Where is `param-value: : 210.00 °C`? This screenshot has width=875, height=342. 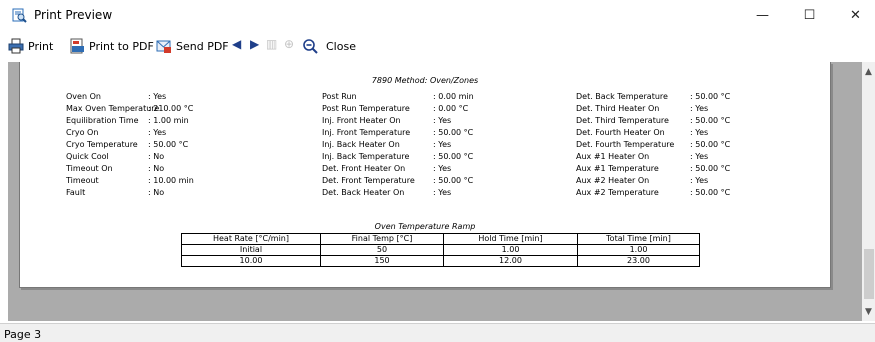 param-value: : 210.00 °C is located at coordinates (171, 108).